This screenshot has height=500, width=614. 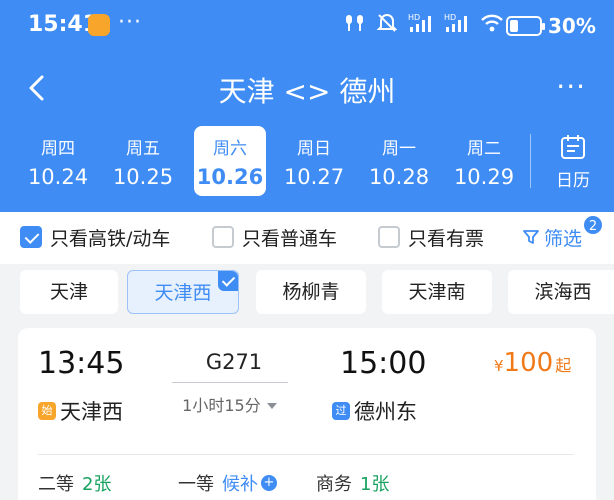 I want to click on duration-text: 1小时15分, so click(x=221, y=405).